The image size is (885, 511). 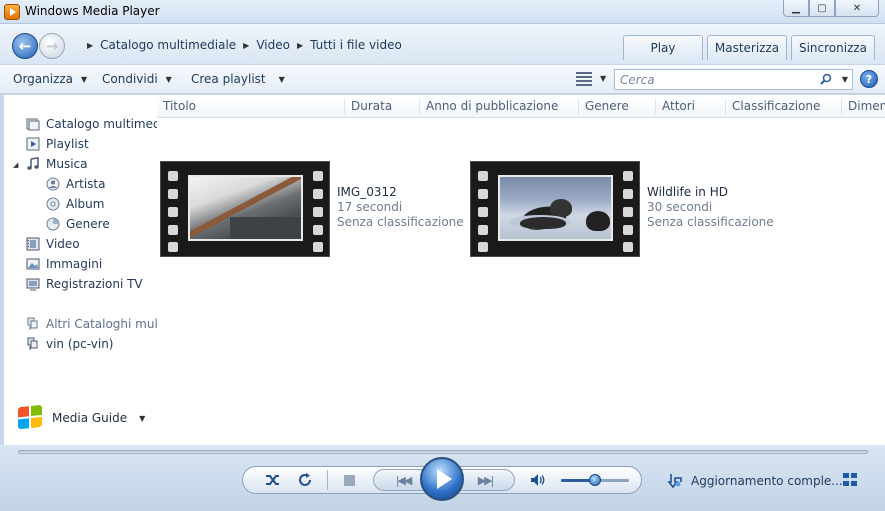 I want to click on back-button: ←, so click(x=25, y=46).